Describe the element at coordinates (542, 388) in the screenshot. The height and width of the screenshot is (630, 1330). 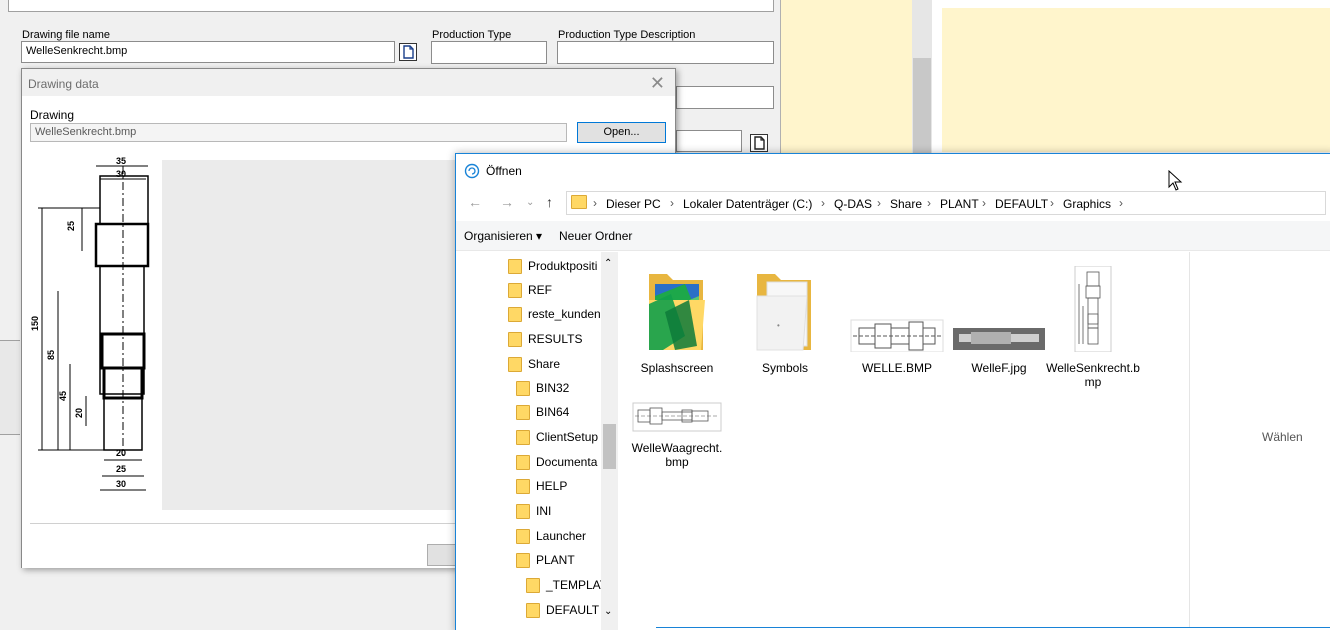
I see `tree-item: BIN32` at that location.